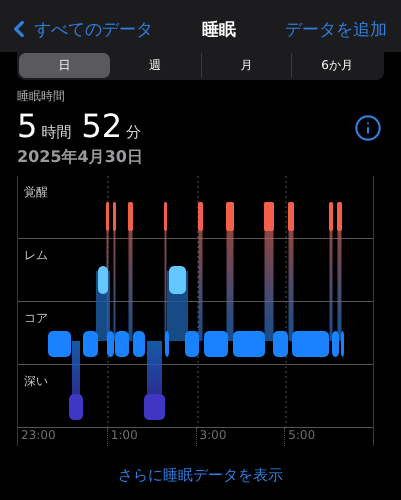  Describe the element at coordinates (336, 65) in the screenshot. I see `period-tab: 6か月` at that location.